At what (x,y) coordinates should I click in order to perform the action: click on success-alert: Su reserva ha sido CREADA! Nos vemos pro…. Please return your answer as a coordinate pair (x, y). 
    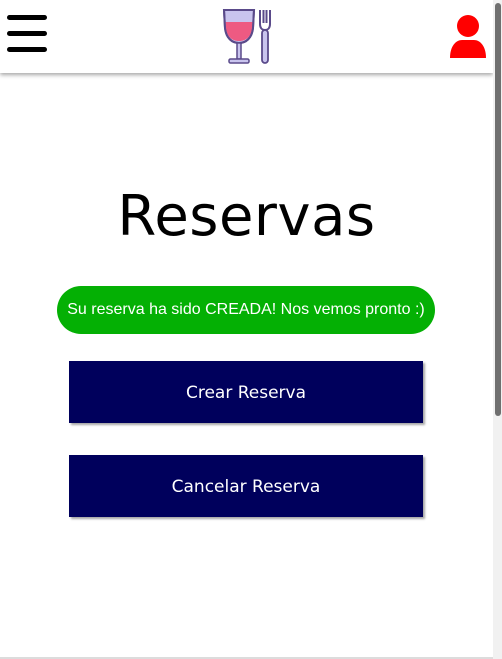
    Looking at the image, I should click on (246, 310).